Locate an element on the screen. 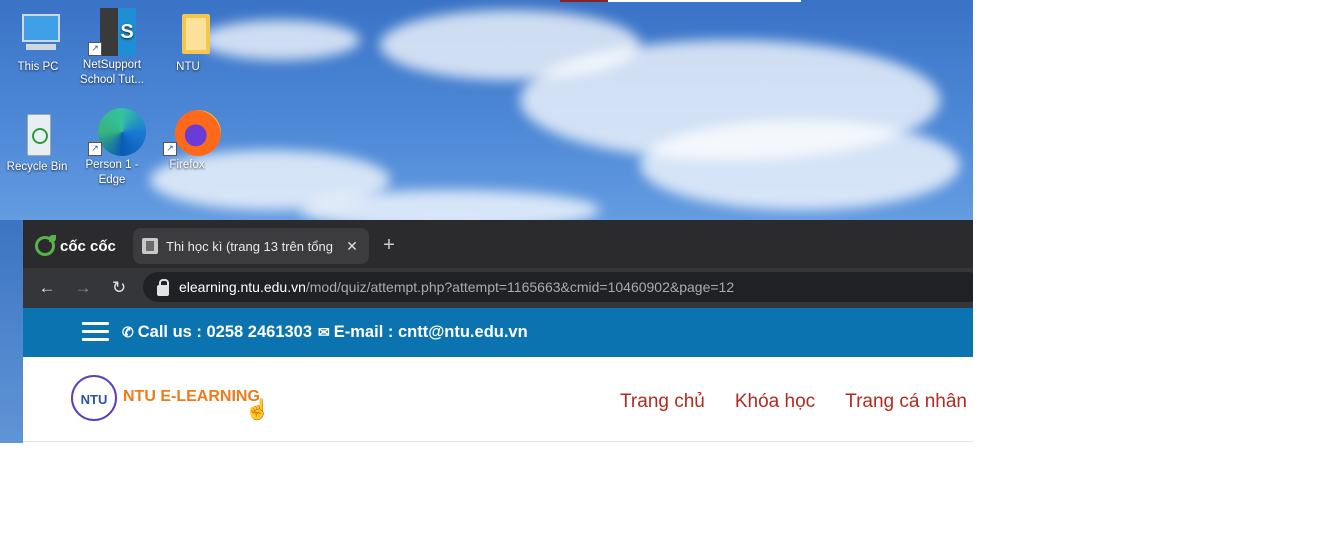 The height and width of the screenshot is (548, 1338). favicon-icon is located at coordinates (150, 246).